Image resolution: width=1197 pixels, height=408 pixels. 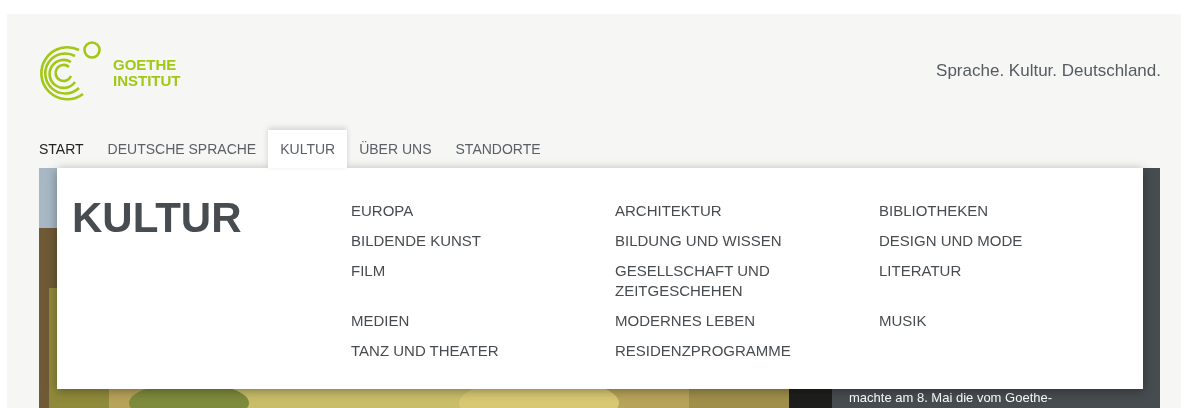 What do you see at coordinates (461, 211) in the screenshot?
I see `menu-link: EUROPA` at bounding box center [461, 211].